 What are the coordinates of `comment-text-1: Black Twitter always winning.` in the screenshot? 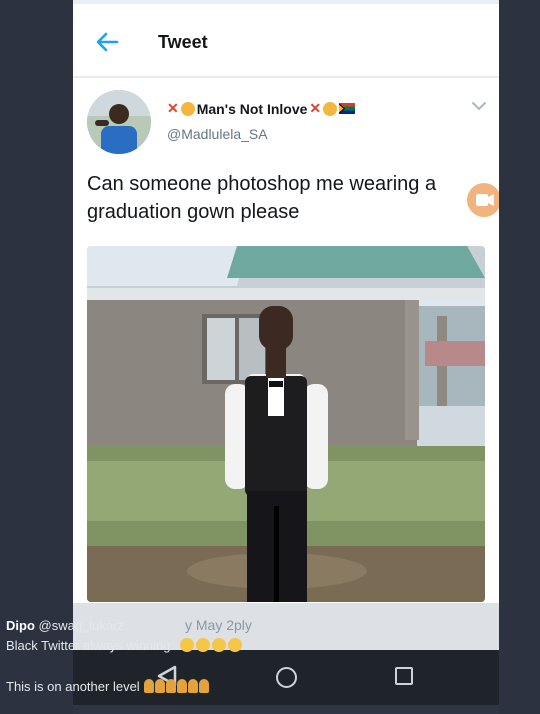 It's located at (124, 645).